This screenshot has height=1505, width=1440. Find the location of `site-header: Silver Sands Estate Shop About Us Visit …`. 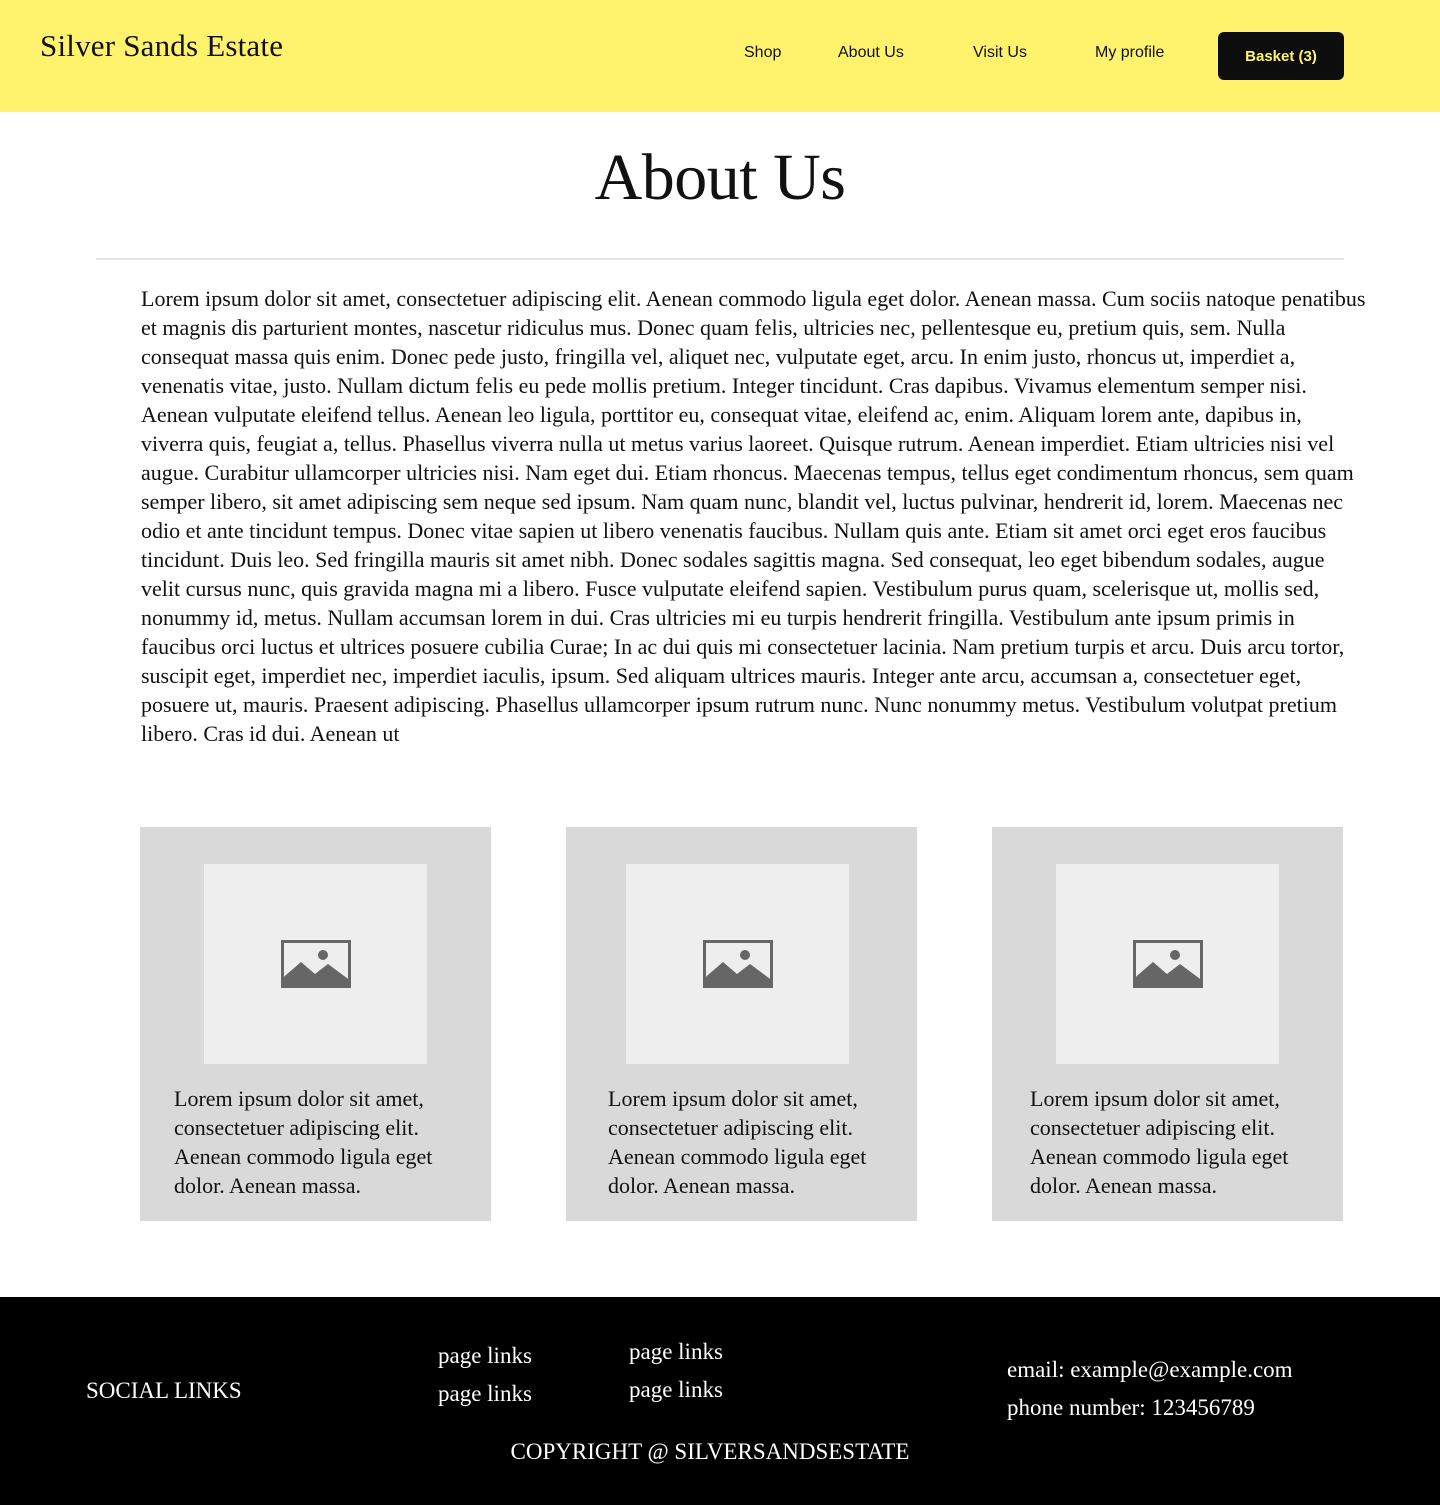

site-header: Silver Sands Estate Shop About Us Visit … is located at coordinates (720, 56).